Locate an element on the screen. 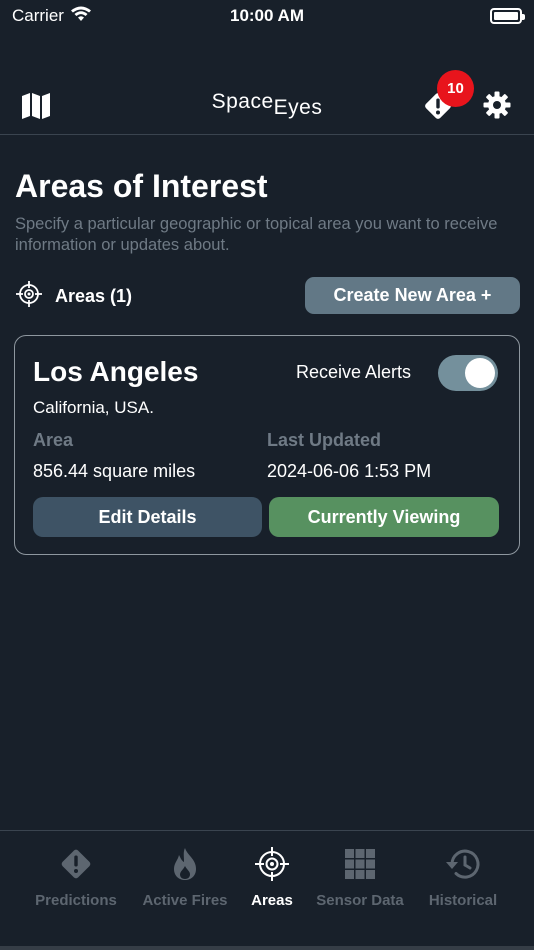 This screenshot has height=950, width=534. area-location: California, USA. is located at coordinates (93, 407).